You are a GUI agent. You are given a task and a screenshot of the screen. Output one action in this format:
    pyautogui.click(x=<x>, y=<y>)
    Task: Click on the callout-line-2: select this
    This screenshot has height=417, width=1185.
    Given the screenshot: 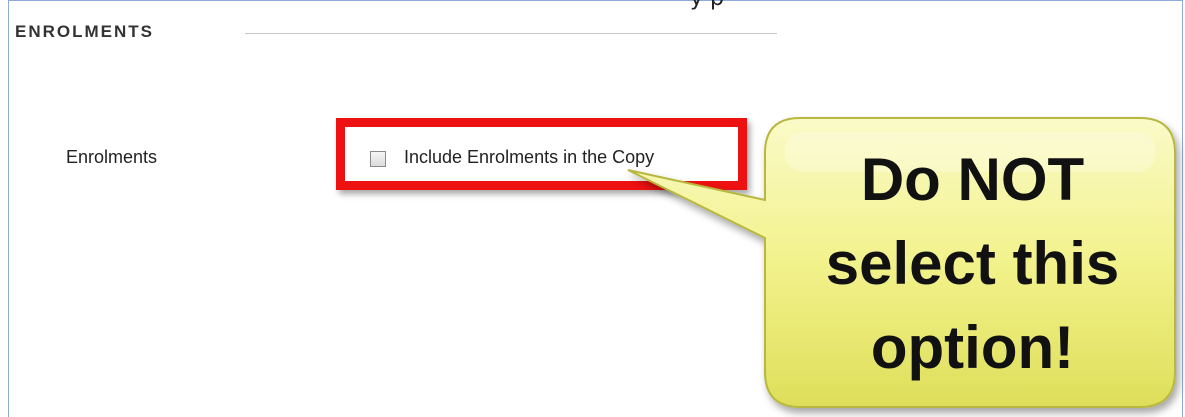 What is the action you would take?
    pyautogui.click(x=972, y=263)
    